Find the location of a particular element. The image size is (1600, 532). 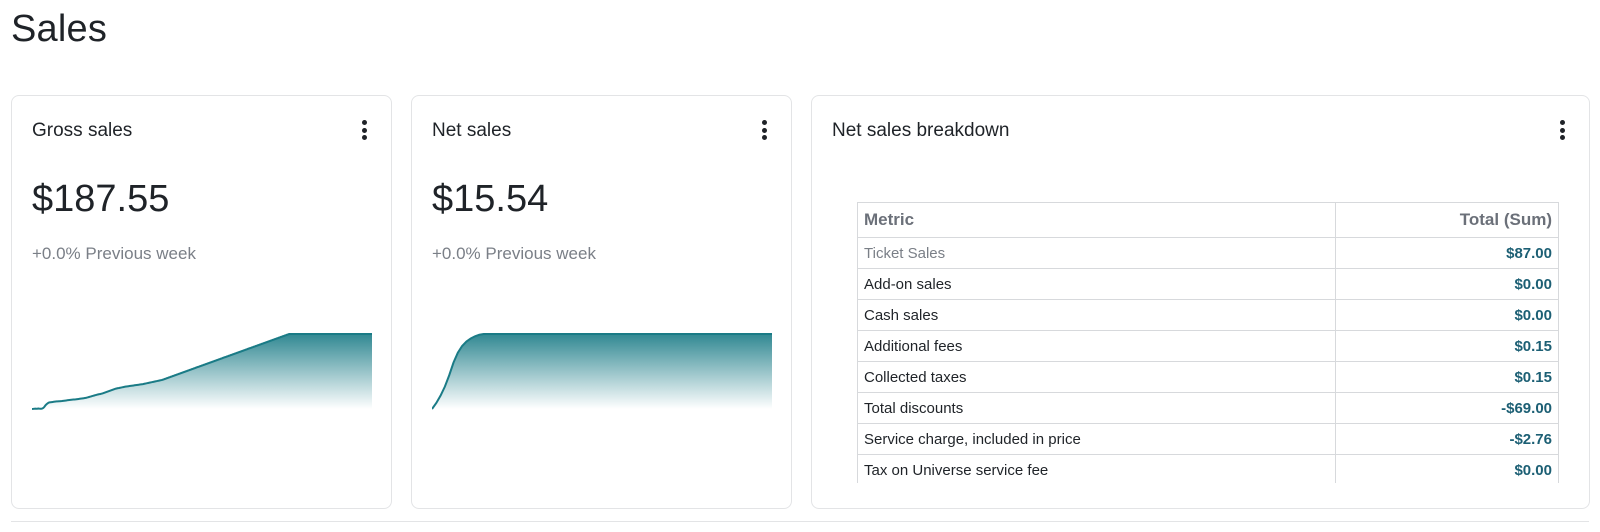

net-sales-sparkline is located at coordinates (602, 371).